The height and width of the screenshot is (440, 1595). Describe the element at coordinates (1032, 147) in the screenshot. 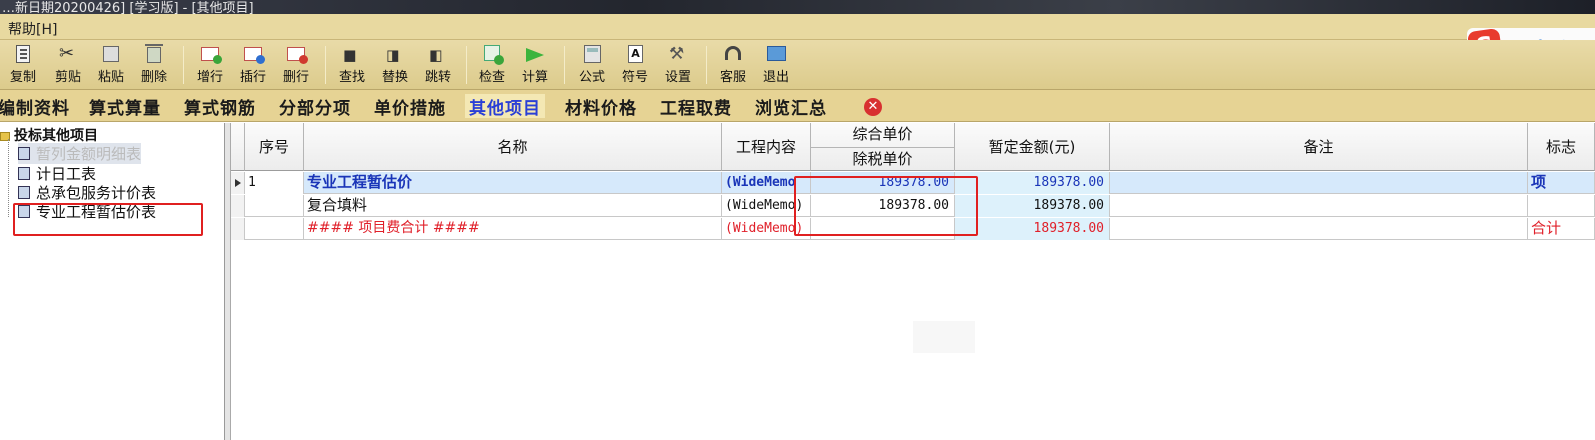

I see `col-header-amount: 暂定金额(元)` at that location.